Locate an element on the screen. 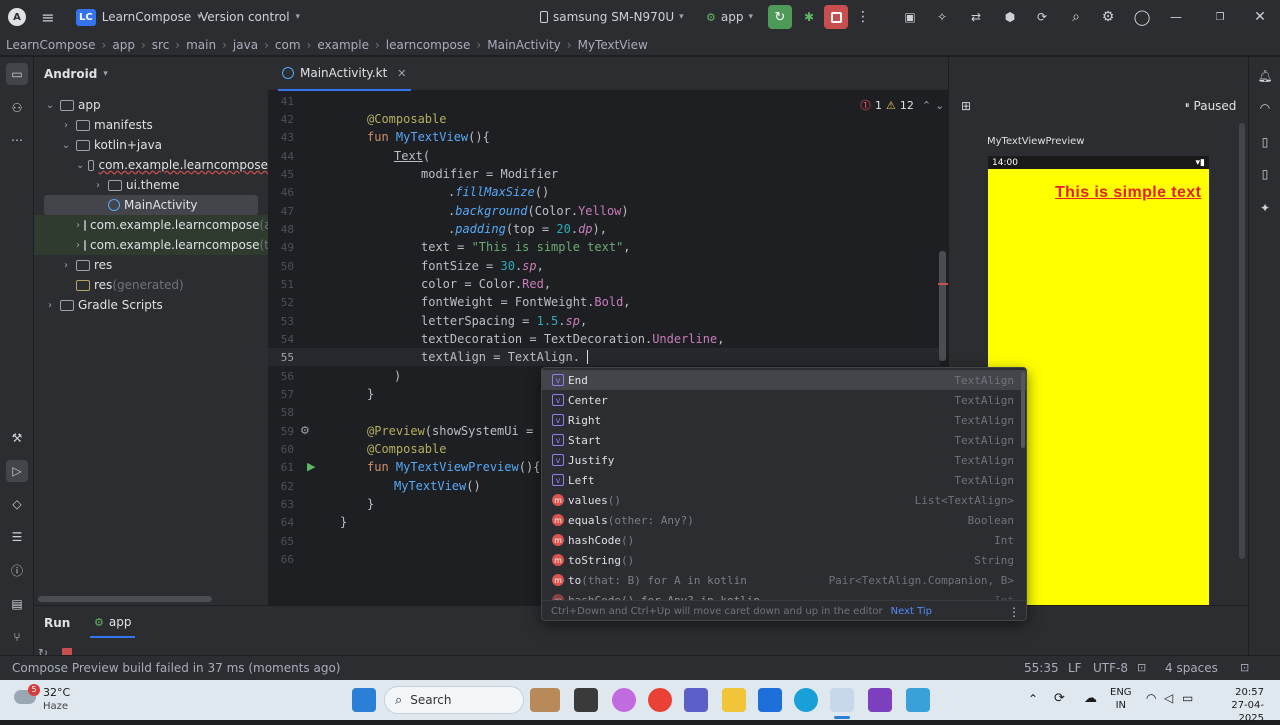  sync-gradle-icon: ⇄ is located at coordinates (976, 17).